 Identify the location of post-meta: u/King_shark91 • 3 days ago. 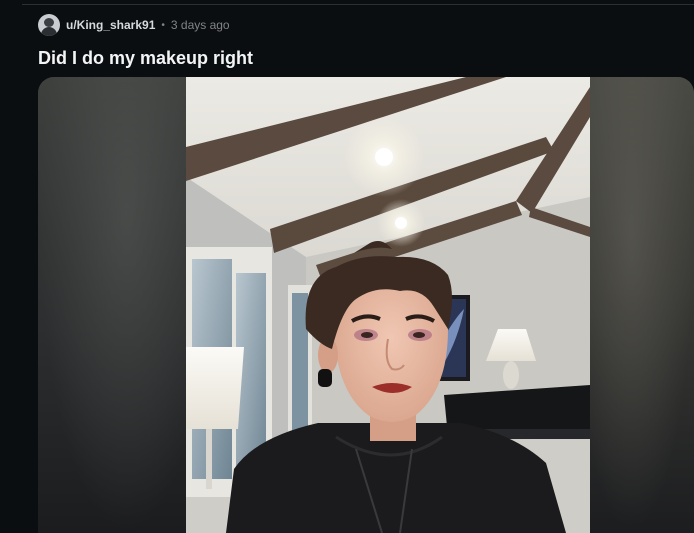
(134, 25).